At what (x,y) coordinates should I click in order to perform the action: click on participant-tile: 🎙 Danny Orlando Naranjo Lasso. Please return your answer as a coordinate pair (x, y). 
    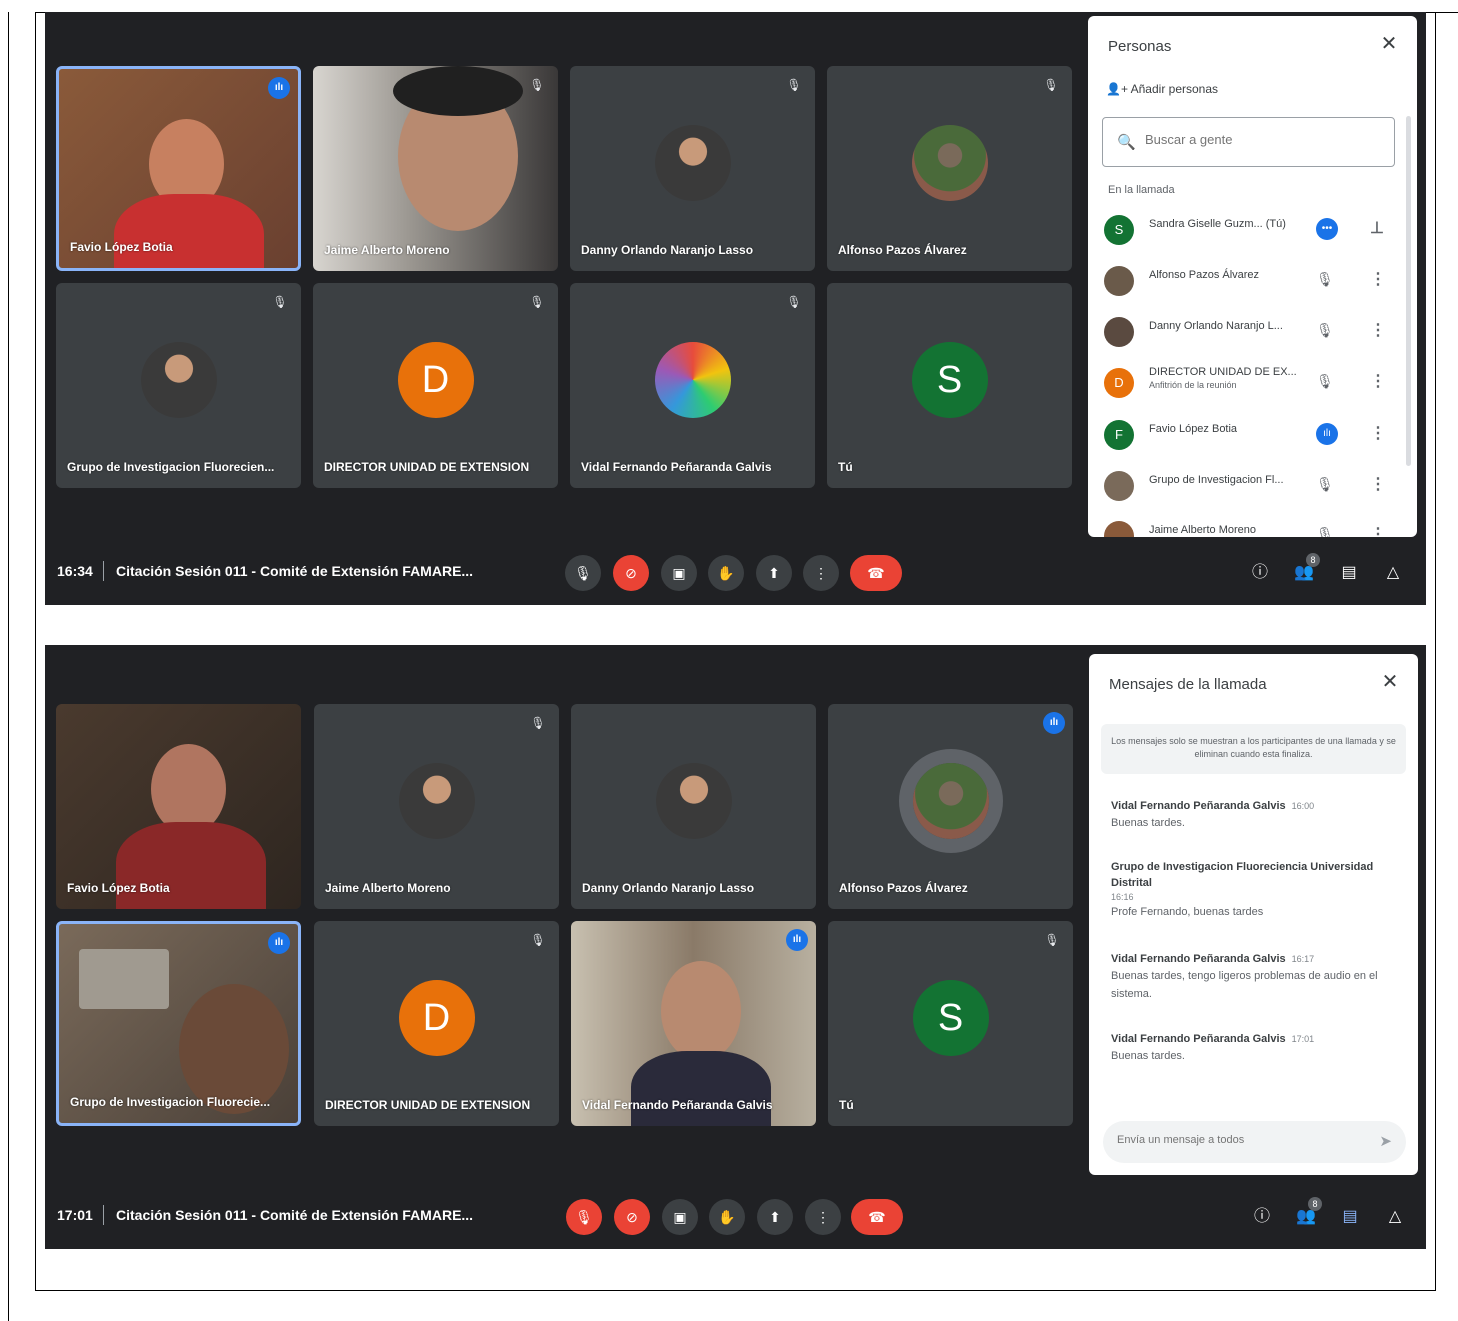
    Looking at the image, I should click on (692, 168).